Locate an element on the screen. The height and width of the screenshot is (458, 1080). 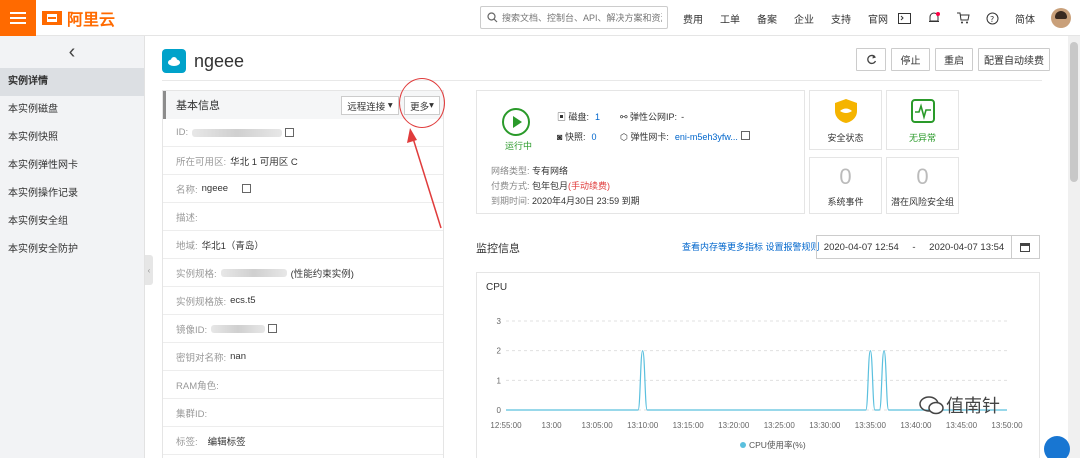
apps-fab-button is located at coordinates (1057, 447).